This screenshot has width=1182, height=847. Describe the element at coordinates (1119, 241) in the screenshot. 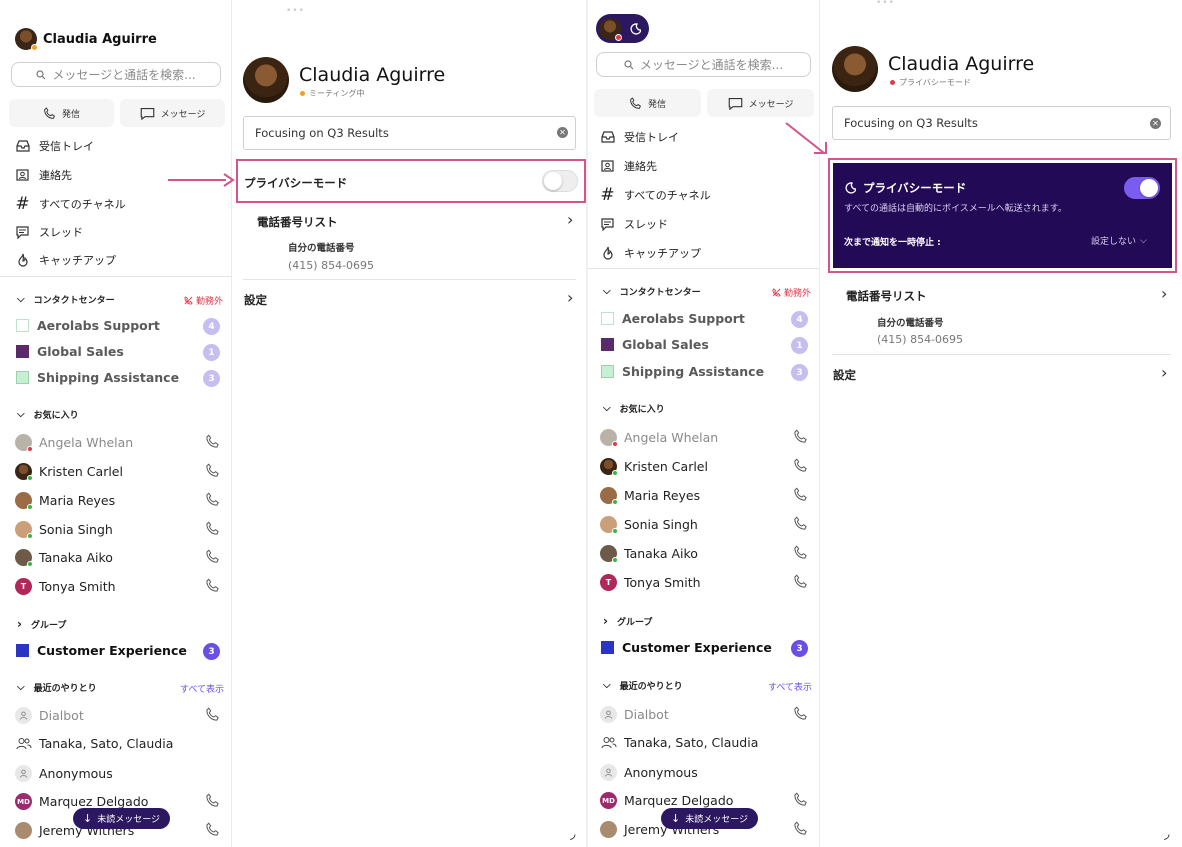

I see `pause-notifications-dropdown: 設定しない ⌵` at that location.